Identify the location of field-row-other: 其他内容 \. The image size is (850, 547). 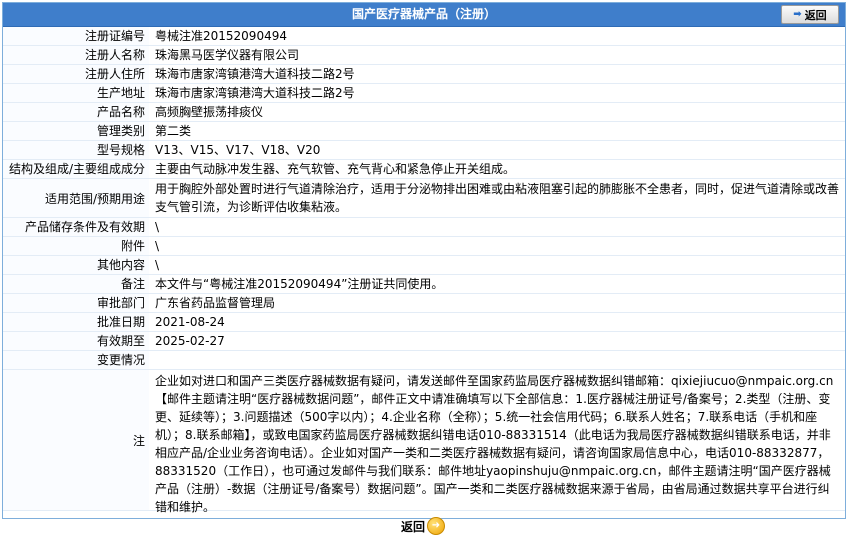
(424, 265).